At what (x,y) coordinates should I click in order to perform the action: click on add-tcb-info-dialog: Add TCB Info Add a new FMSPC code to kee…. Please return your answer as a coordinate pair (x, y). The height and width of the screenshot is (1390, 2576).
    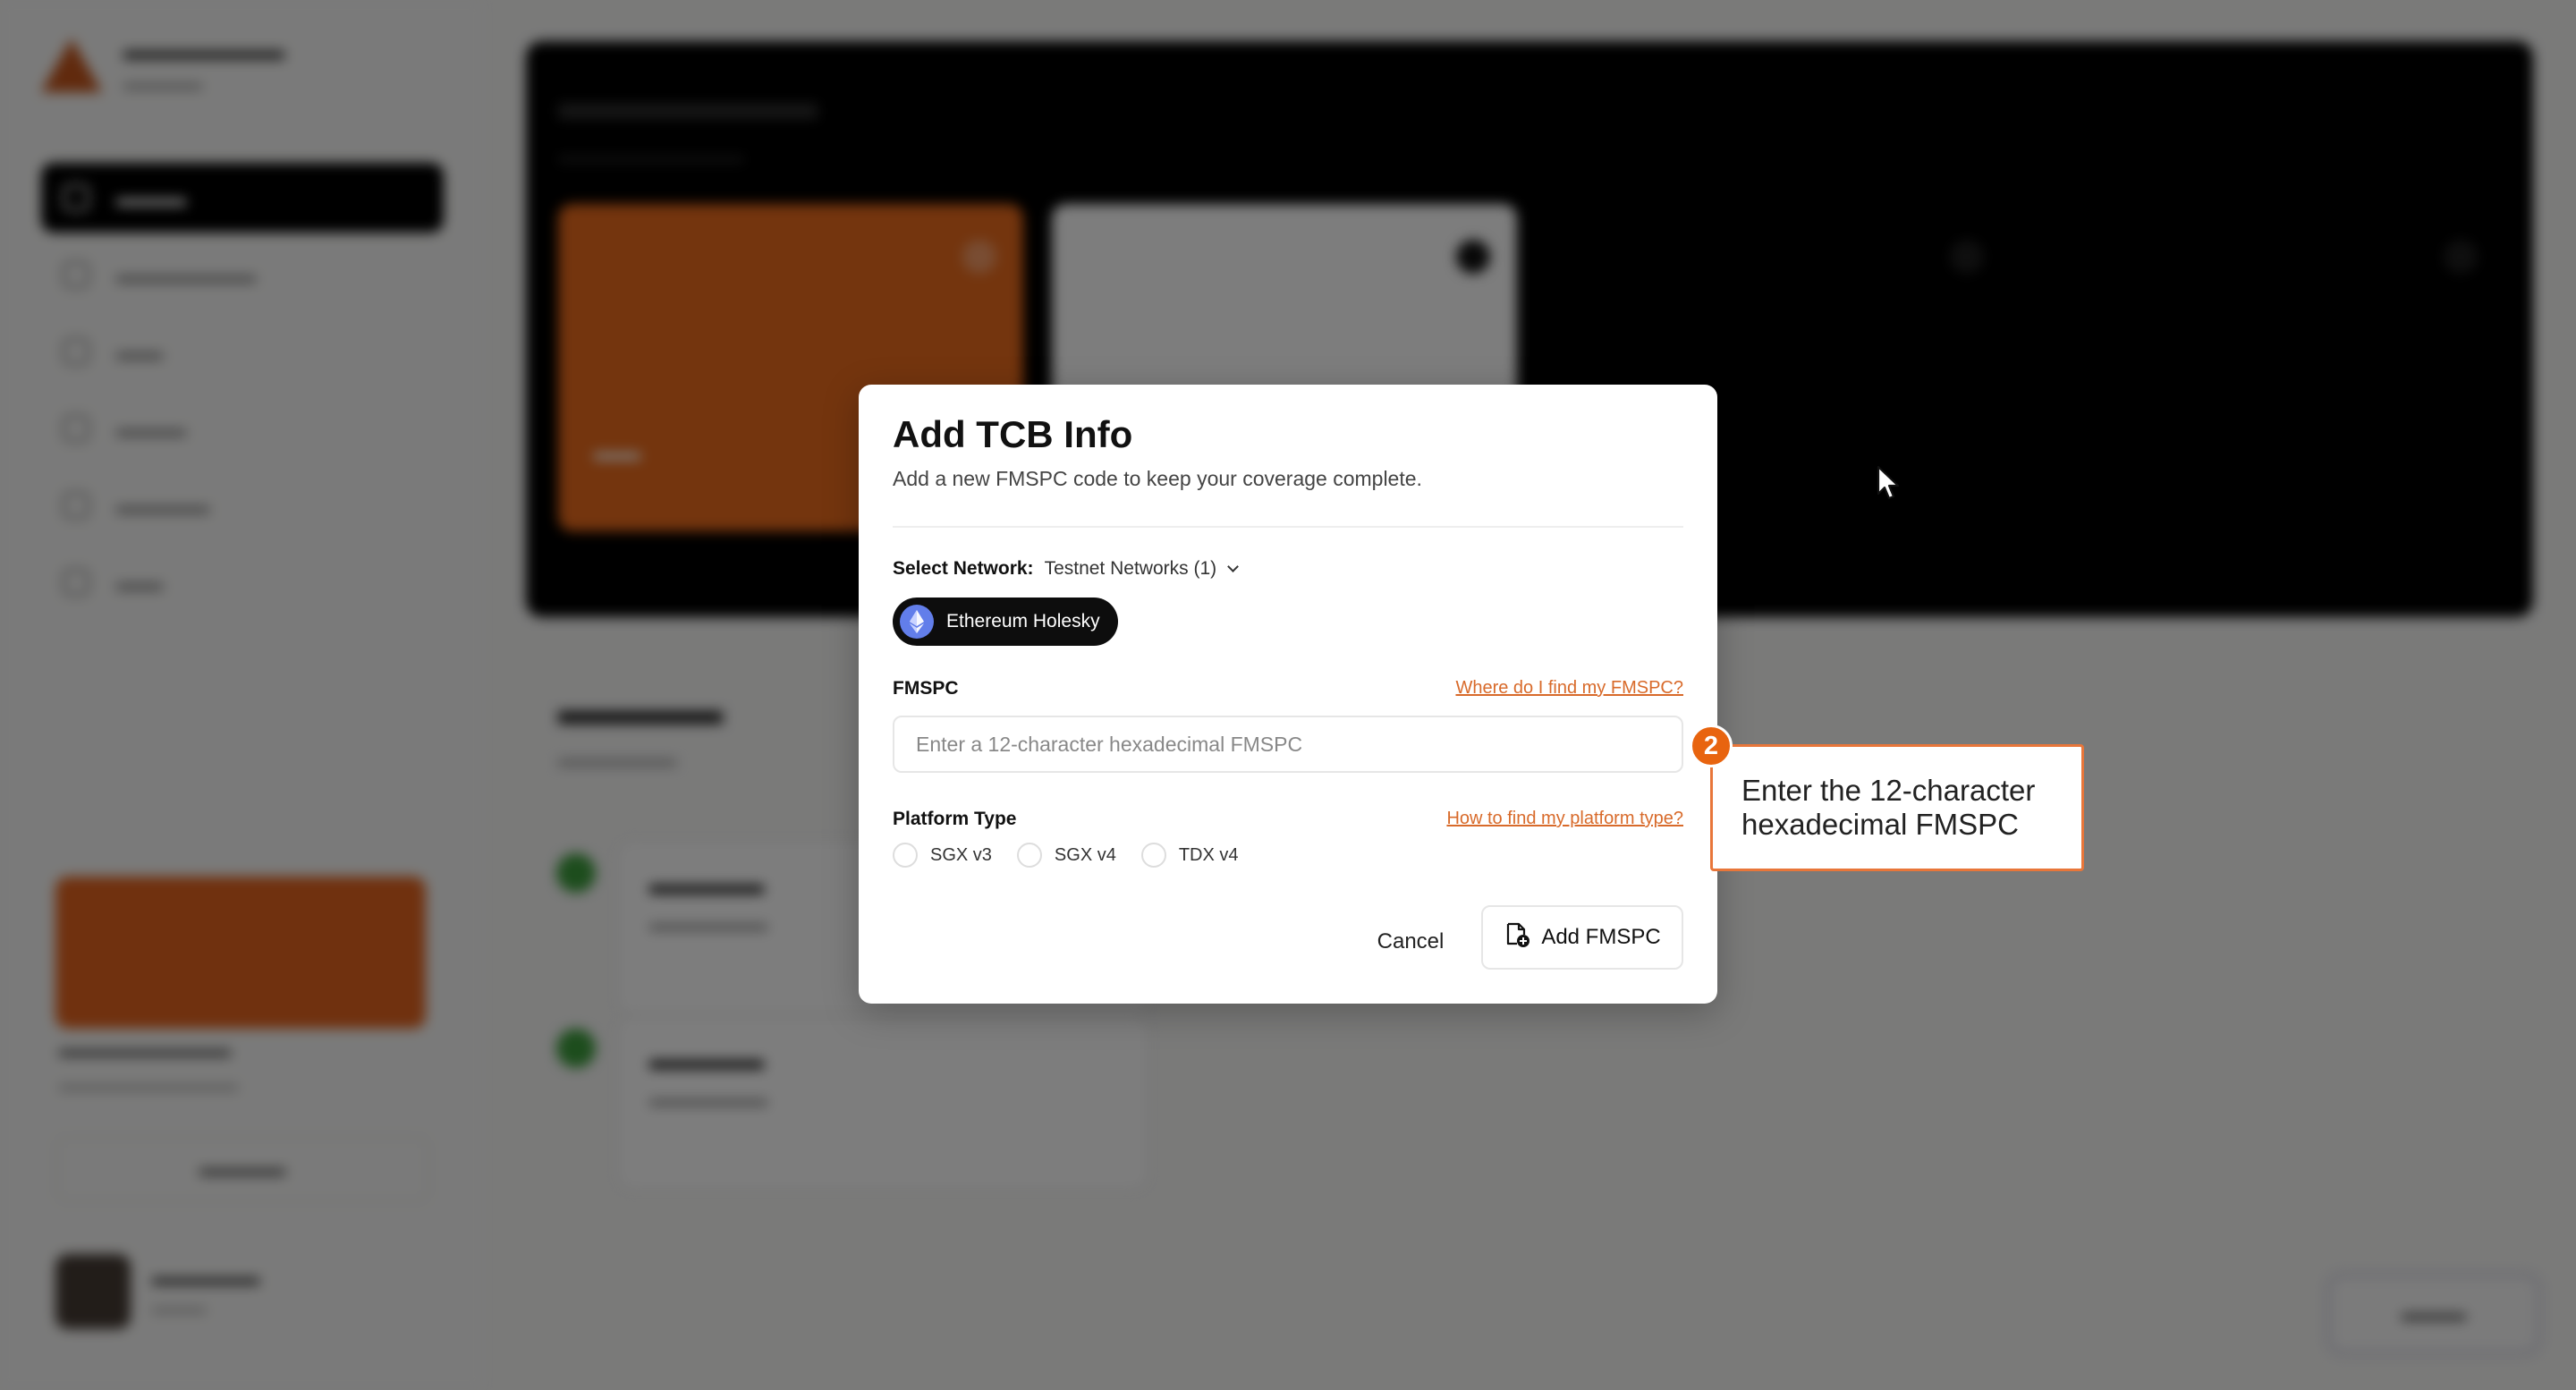
    Looking at the image, I should click on (1288, 694).